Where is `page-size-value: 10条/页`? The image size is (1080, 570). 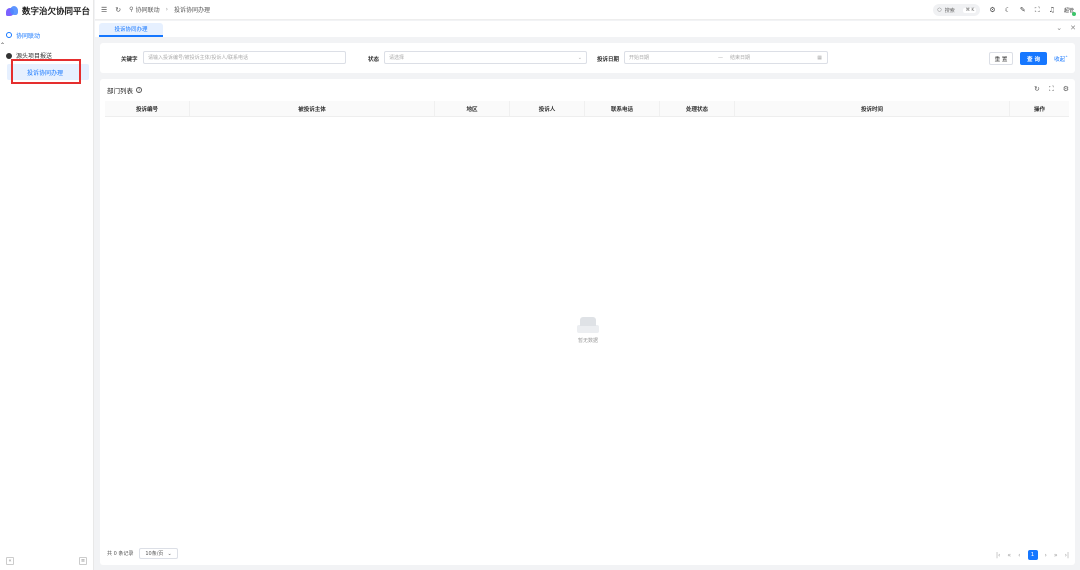 page-size-value: 10条/页 is located at coordinates (154, 554).